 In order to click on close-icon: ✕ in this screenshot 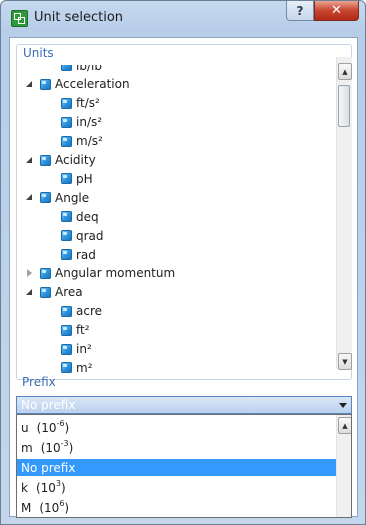, I will do `click(336, 10)`.